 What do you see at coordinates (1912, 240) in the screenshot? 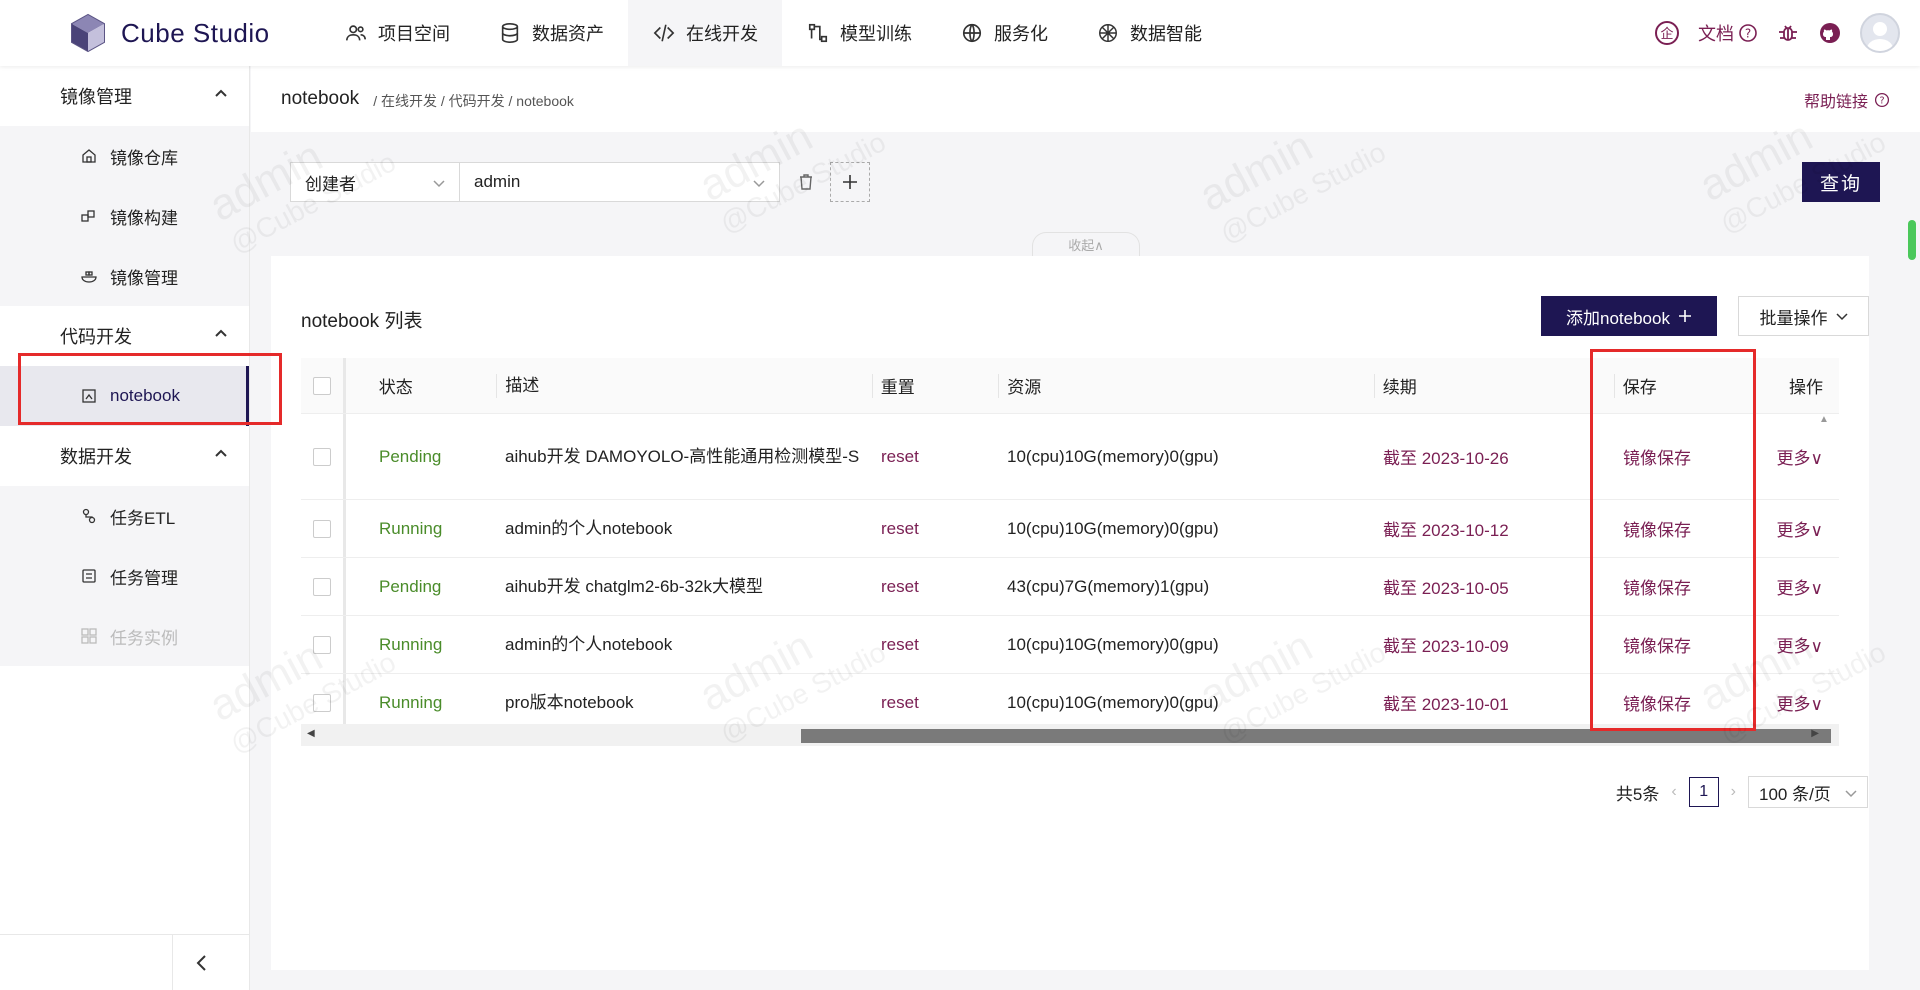
I see `page-scrollbar-thumb` at bounding box center [1912, 240].